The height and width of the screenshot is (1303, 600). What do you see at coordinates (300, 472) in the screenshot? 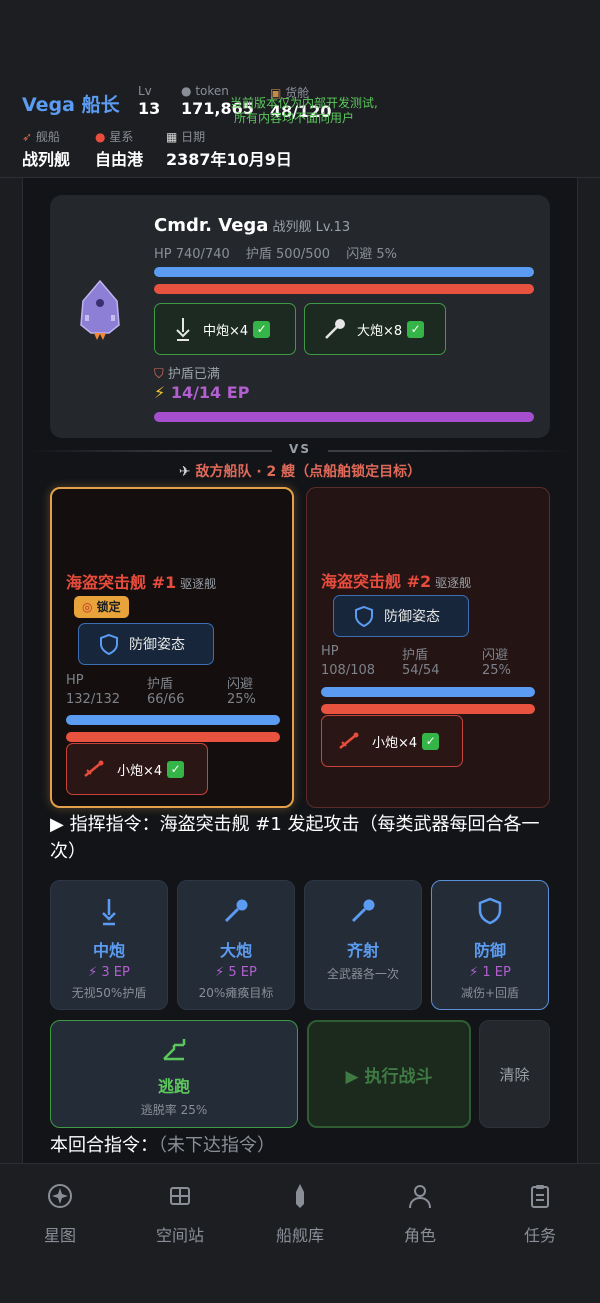
I see `enemy-fleet-header: ✈ 敌方船队 · 2 艘（点船舶锁定目标）` at bounding box center [300, 472].